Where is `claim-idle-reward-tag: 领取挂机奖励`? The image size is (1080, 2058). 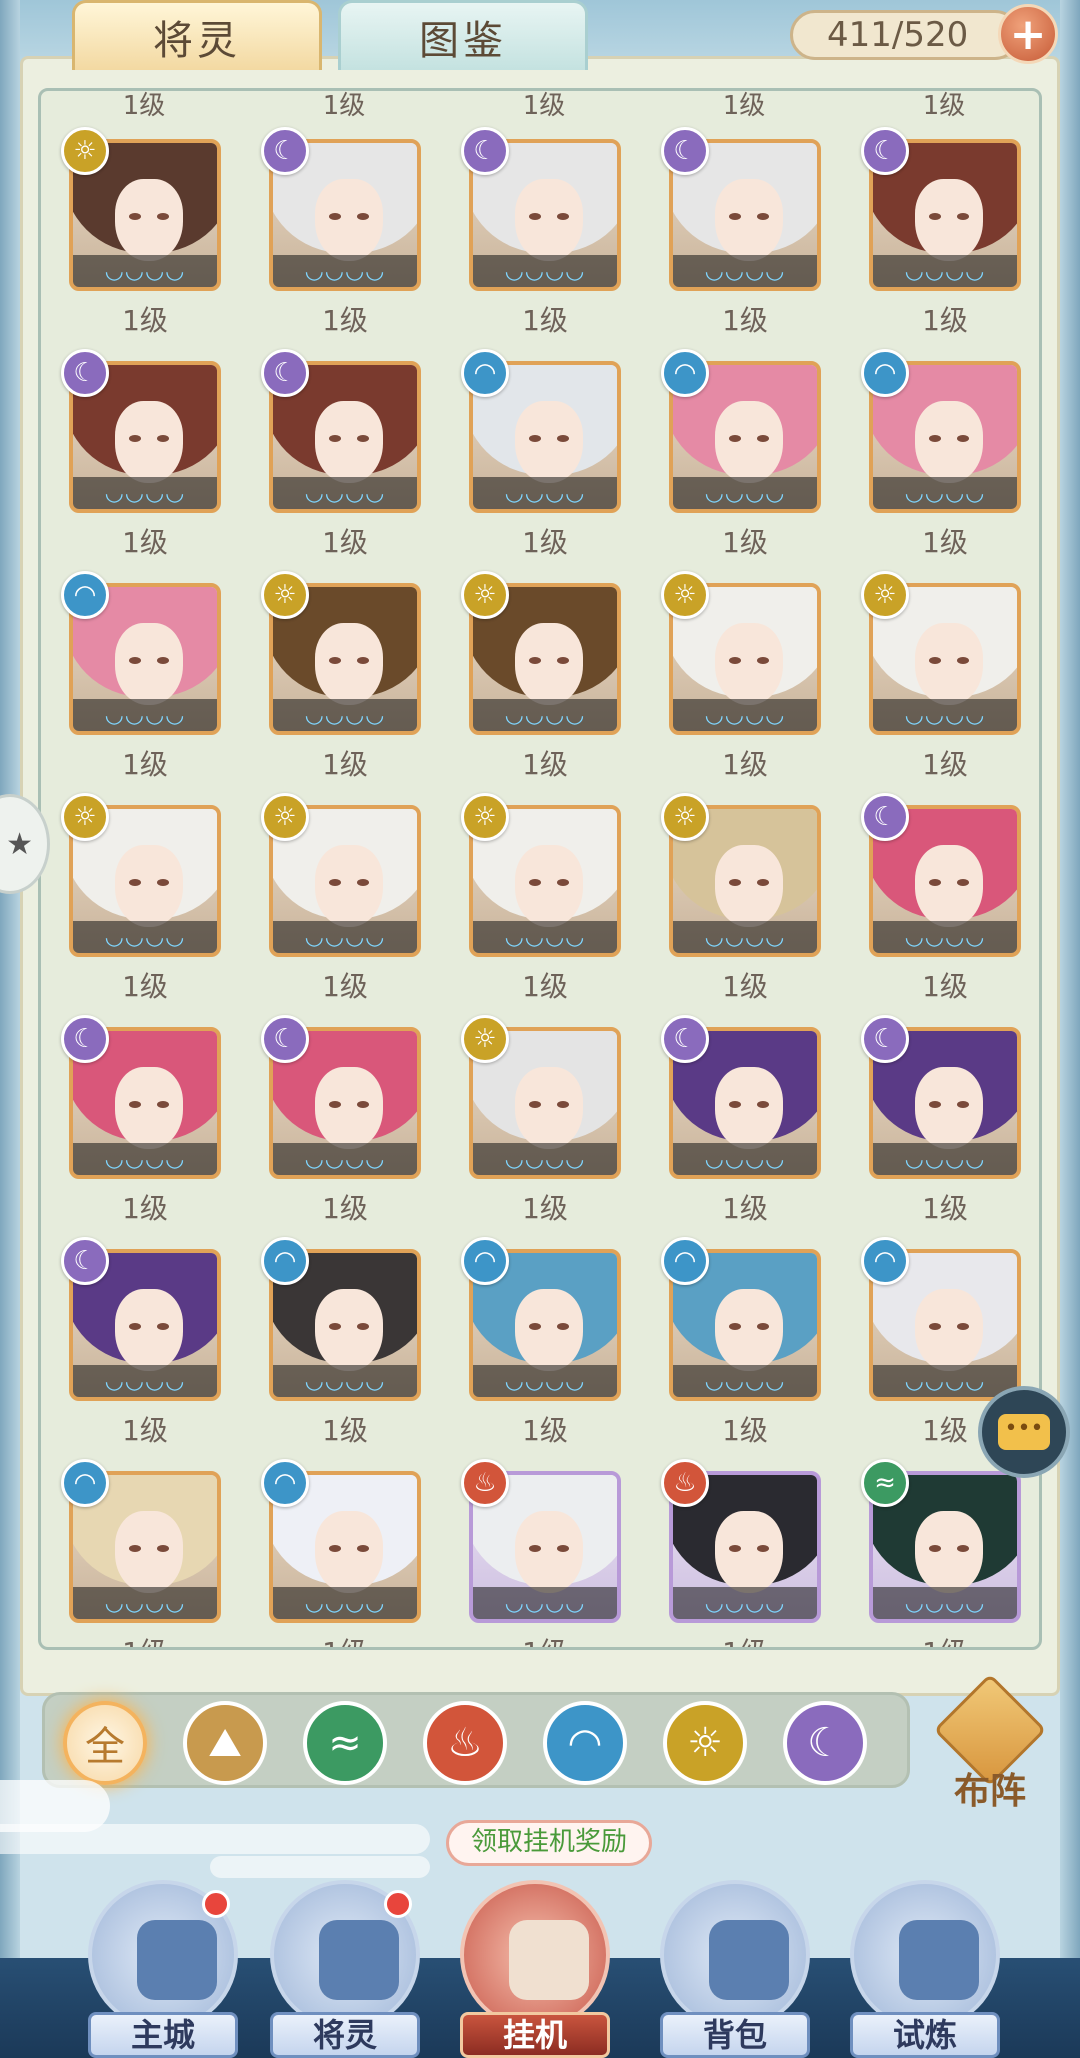
claim-idle-reward-tag: 领取挂机奖励 is located at coordinates (549, 1843).